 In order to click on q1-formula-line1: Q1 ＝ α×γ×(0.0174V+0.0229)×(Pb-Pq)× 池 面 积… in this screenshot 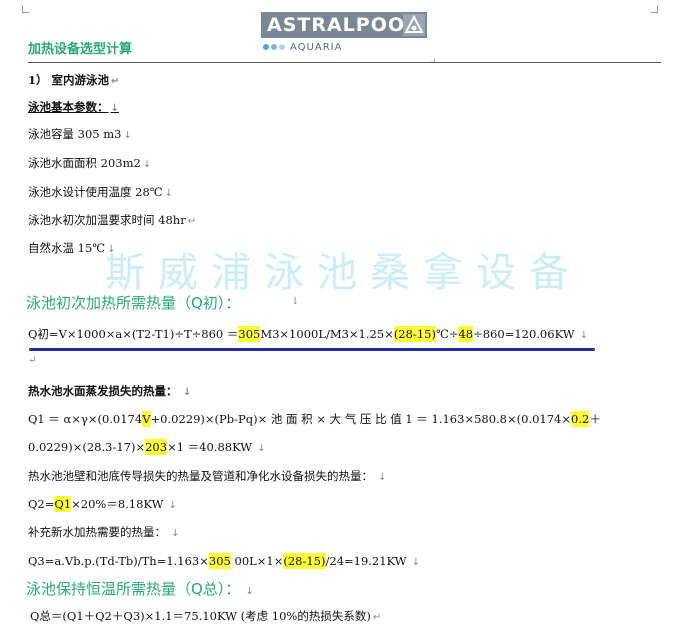, I will do `click(314, 419)`.